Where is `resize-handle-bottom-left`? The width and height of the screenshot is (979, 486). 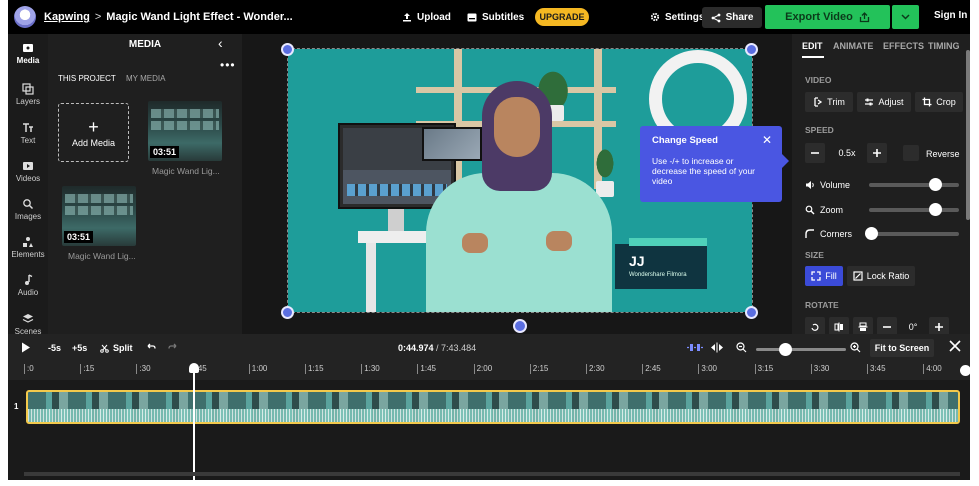
resize-handle-bottom-left is located at coordinates (287, 312).